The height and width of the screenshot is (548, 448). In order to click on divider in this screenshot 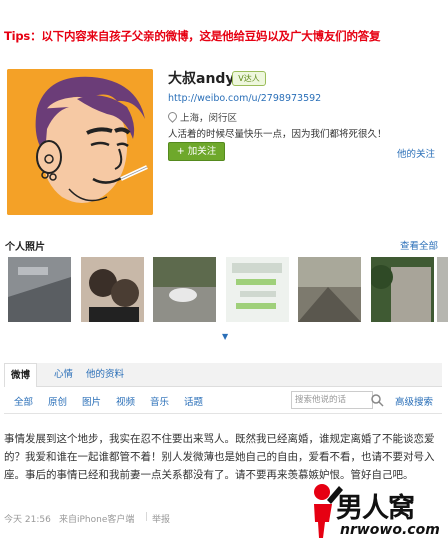, I will do `click(223, 413)`.